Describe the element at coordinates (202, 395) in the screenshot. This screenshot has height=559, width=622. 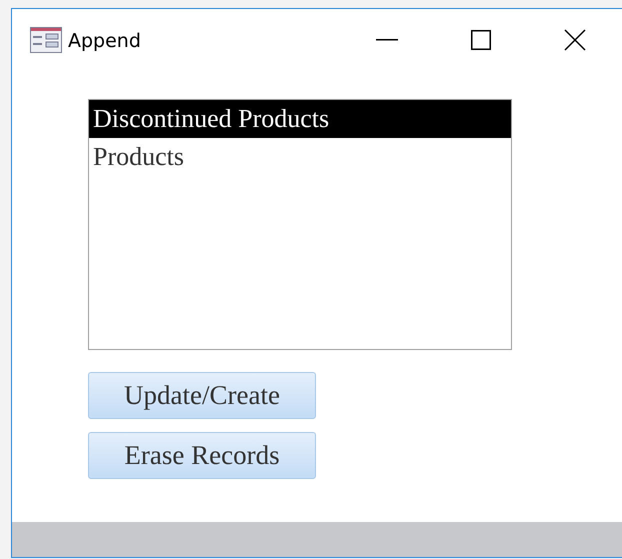
I see `action-button: Update/Create` at that location.